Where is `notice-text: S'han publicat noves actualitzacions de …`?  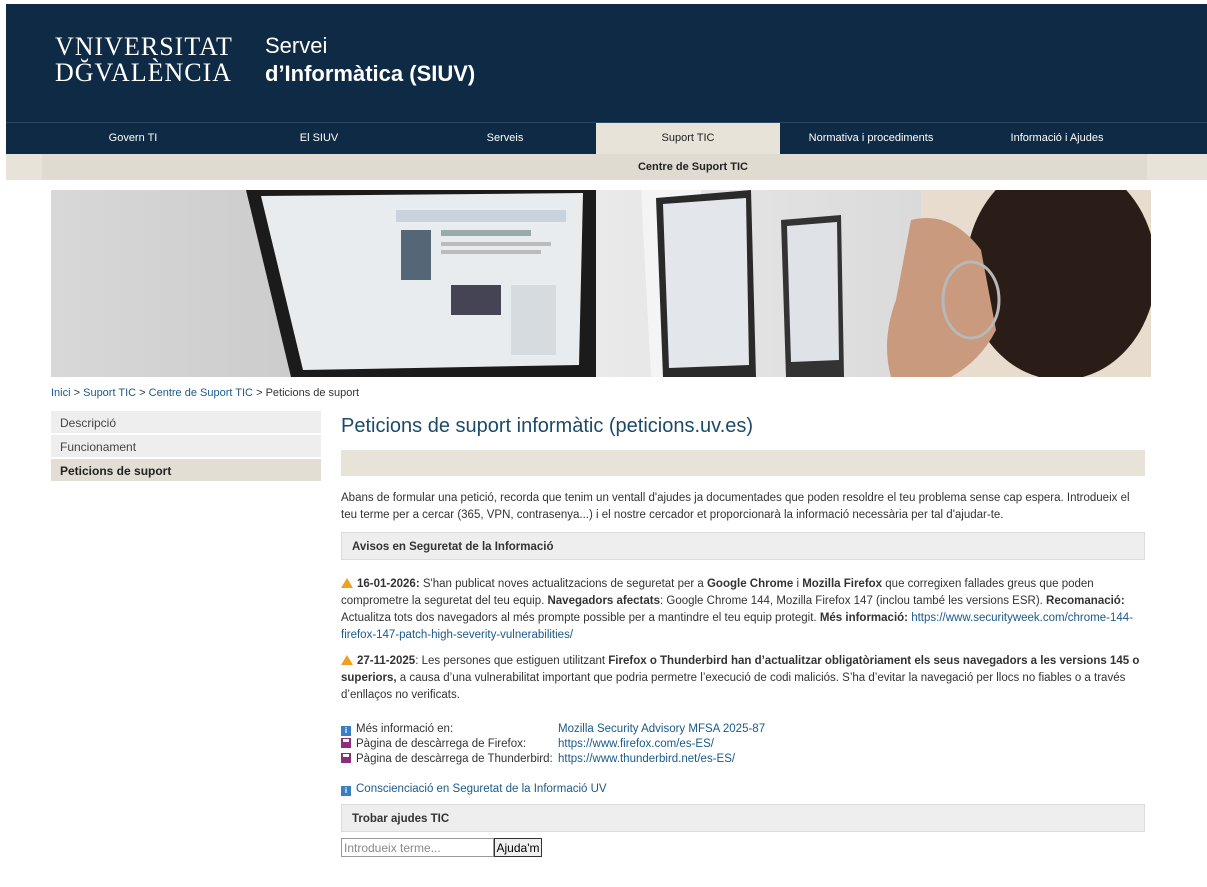
notice-text: S'han publicat noves actualitzacions de … is located at coordinates (563, 584).